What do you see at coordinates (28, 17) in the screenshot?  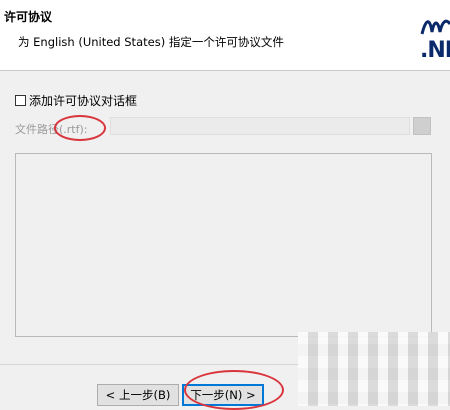 I see `page-title: 许可协议` at bounding box center [28, 17].